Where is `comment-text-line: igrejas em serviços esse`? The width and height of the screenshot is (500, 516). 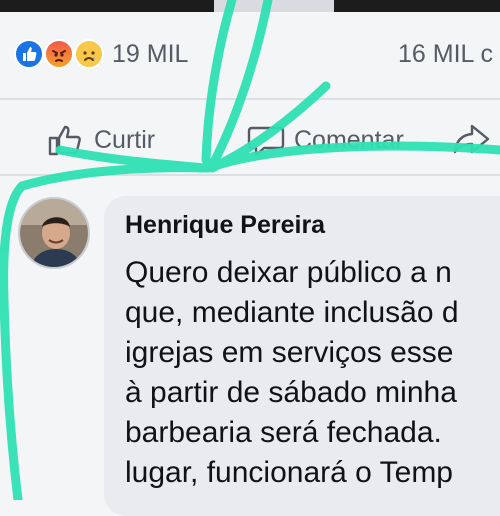
comment-text-line: igrejas em serviços esse is located at coordinates (289, 352).